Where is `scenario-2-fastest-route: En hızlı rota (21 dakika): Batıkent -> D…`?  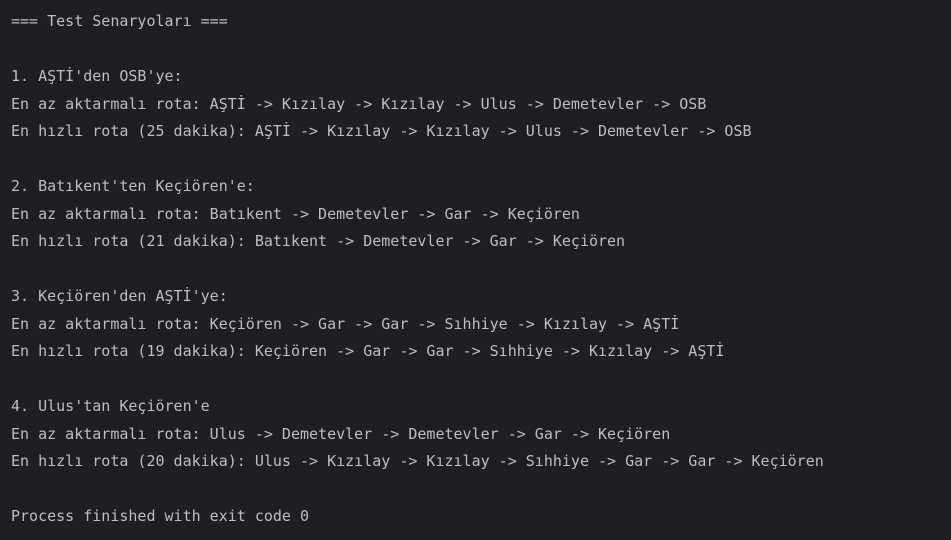 scenario-2-fastest-route: En hızlı rota (21 dakika): Batıkent -> D… is located at coordinates (318, 241).